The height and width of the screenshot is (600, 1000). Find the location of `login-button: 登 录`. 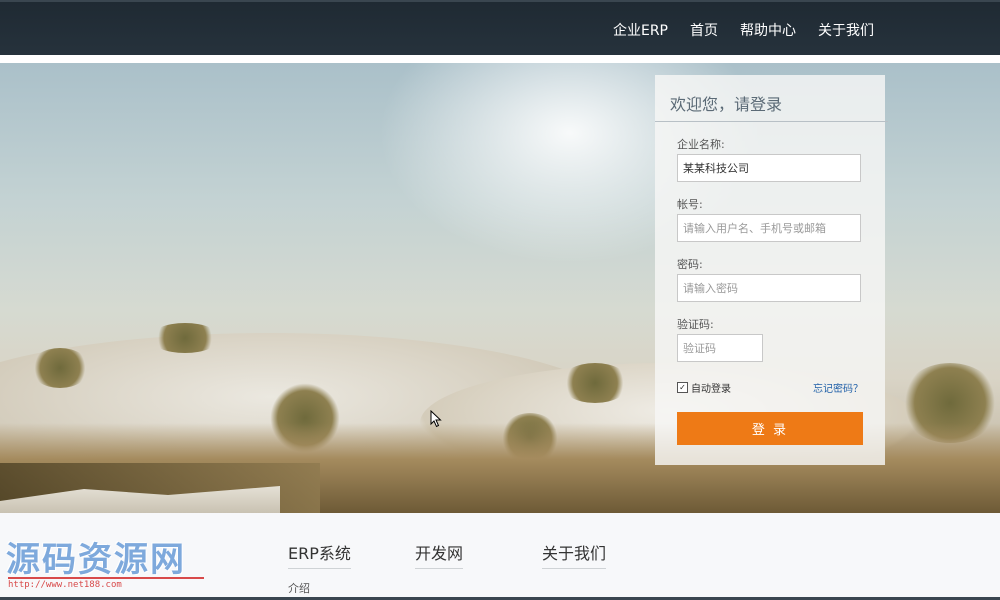

login-button: 登 录 is located at coordinates (770, 428).